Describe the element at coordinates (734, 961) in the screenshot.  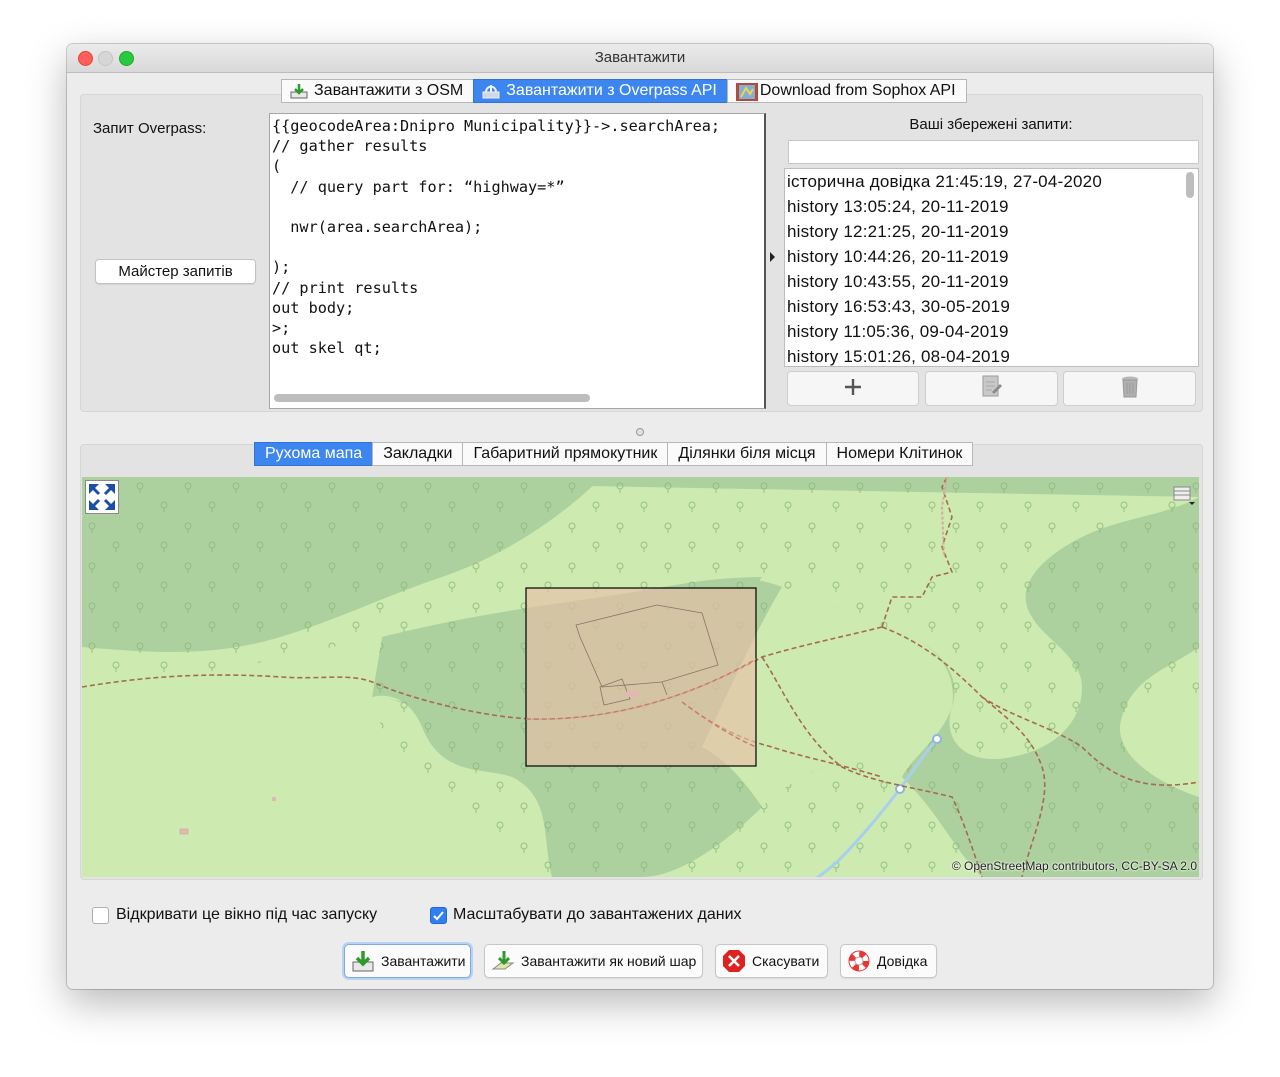
I see `cancel-icon` at that location.